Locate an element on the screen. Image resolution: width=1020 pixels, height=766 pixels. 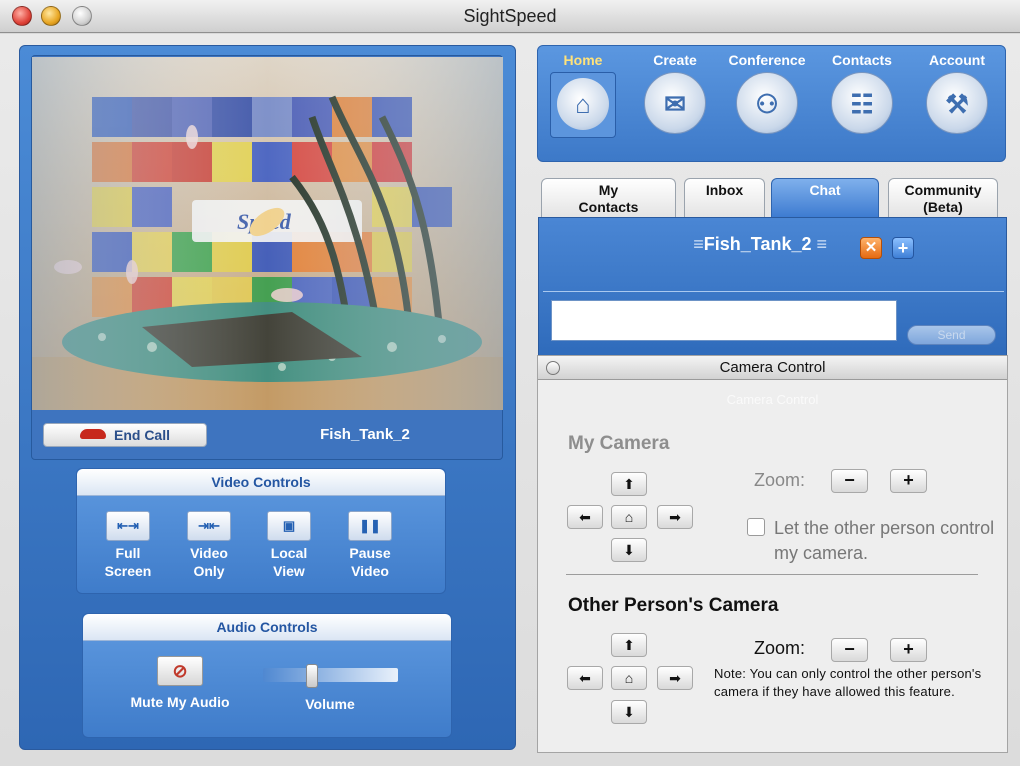
end-call-label: End Call is located at coordinates (141, 435).